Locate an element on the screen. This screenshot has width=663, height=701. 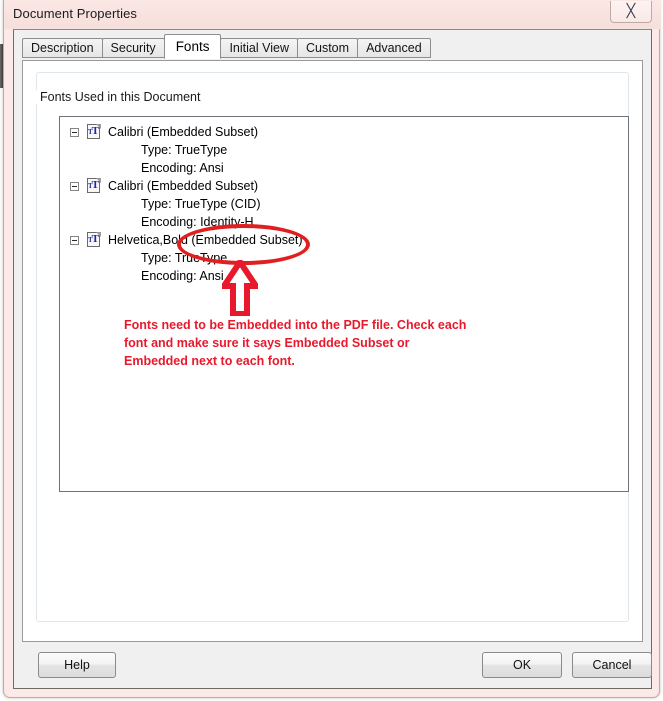
title-bar: Document Properties ╳ is located at coordinates (332, 14).